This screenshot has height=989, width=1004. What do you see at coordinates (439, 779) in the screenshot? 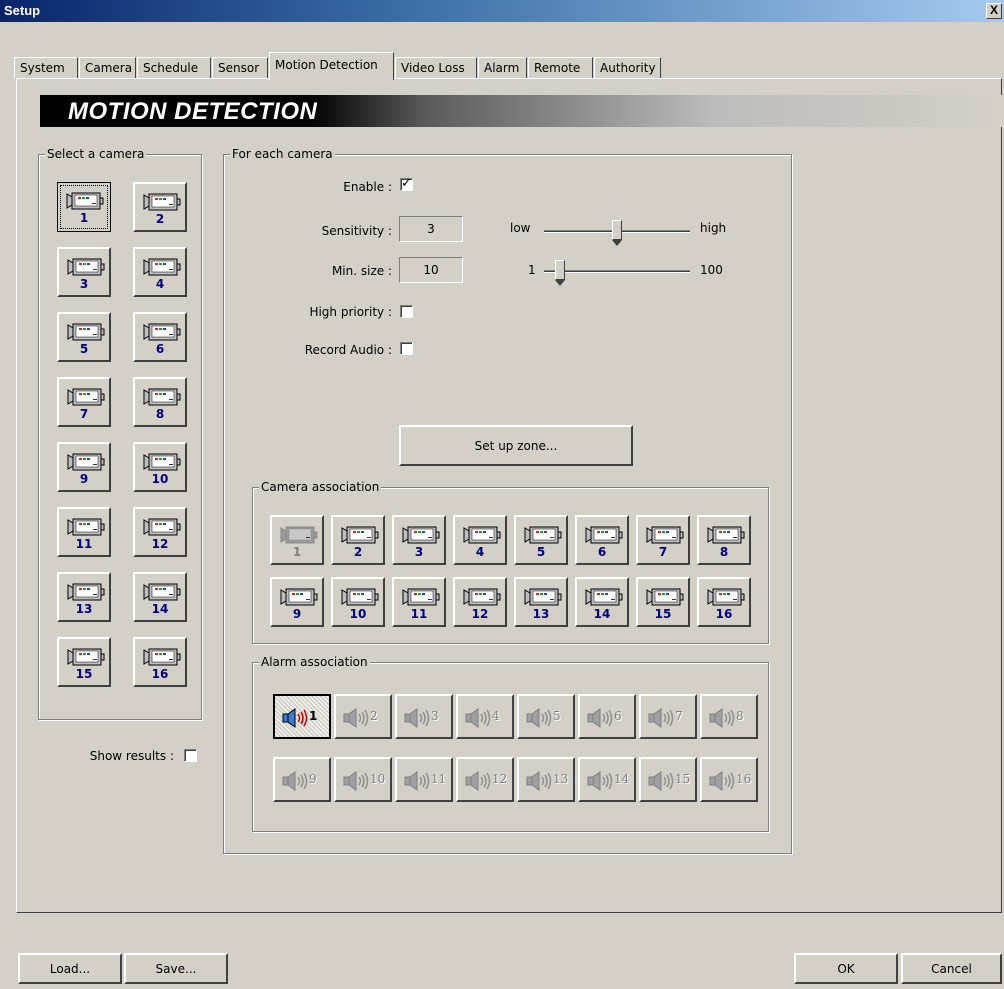
I see `alarm-number: 11` at bounding box center [439, 779].